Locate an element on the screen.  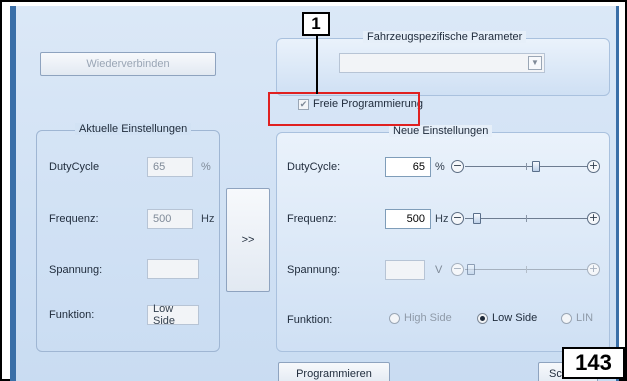
radio-low-side-label: Low Side is located at coordinates (515, 318).